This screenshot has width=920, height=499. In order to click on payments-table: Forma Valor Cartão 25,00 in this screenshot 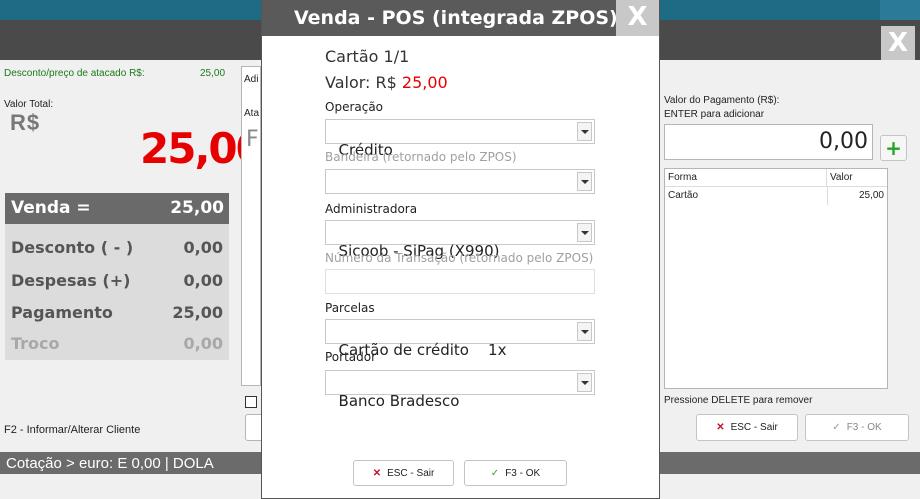, I will do `click(776, 278)`.